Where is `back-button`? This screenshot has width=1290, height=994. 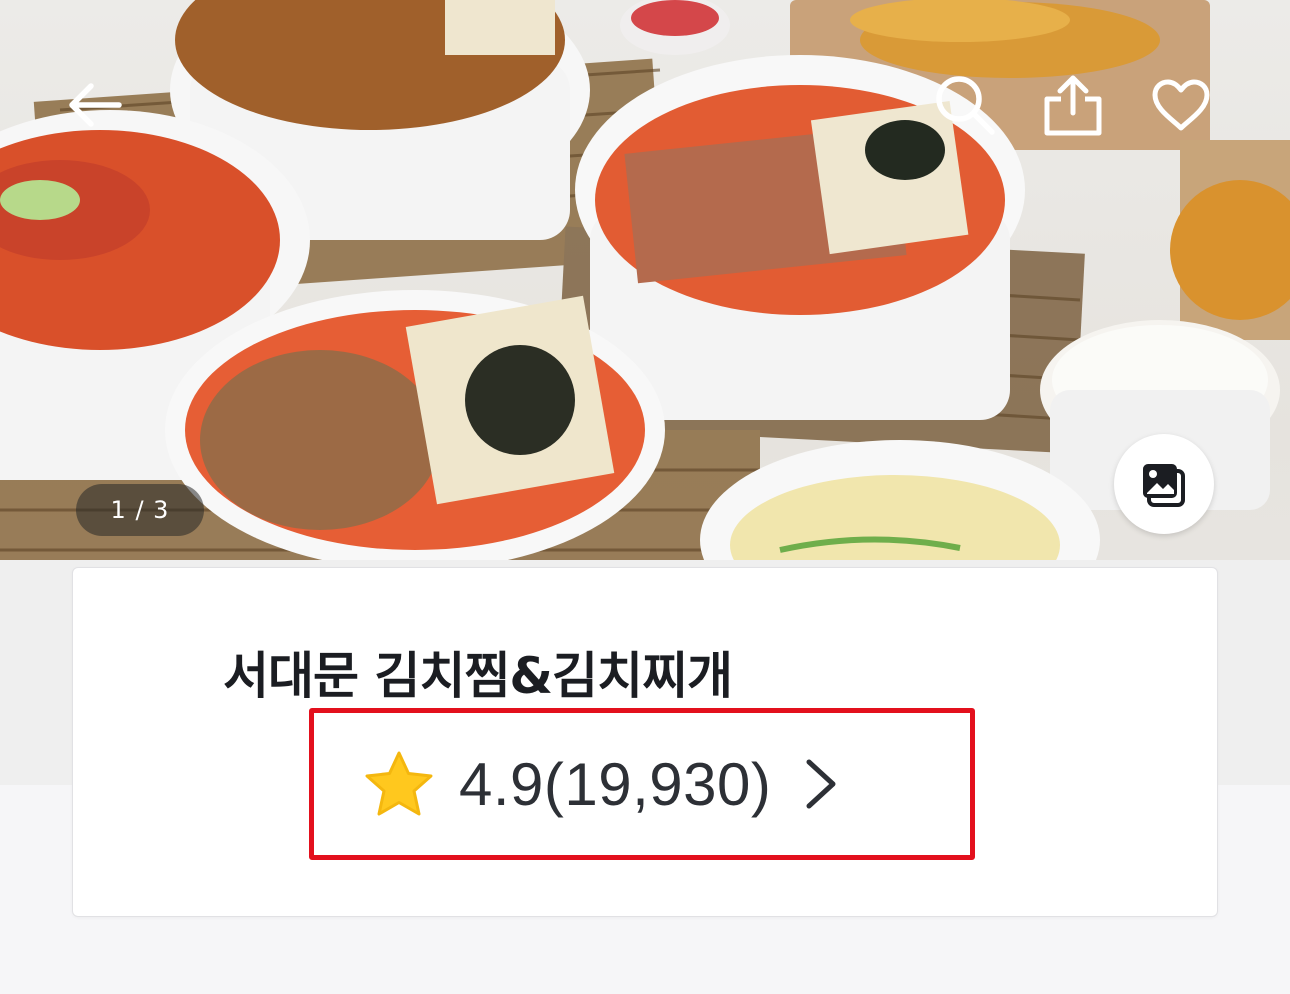
back-button is located at coordinates (95, 105).